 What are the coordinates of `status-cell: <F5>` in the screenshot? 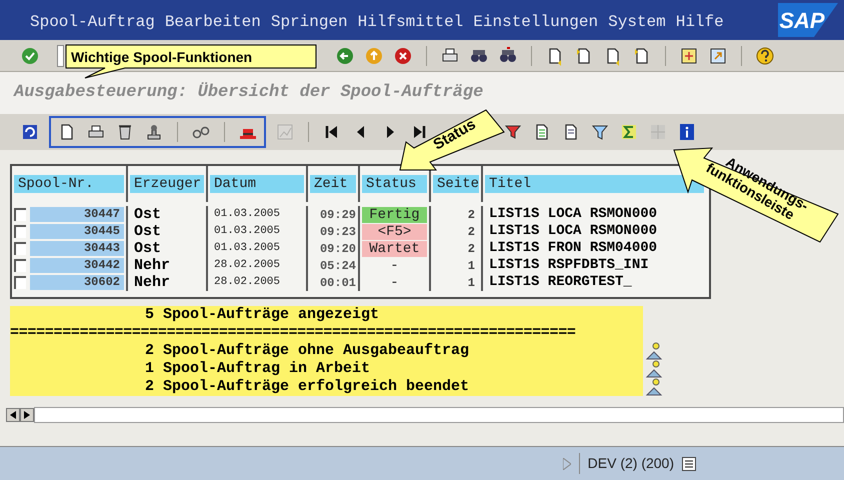 It's located at (394, 232).